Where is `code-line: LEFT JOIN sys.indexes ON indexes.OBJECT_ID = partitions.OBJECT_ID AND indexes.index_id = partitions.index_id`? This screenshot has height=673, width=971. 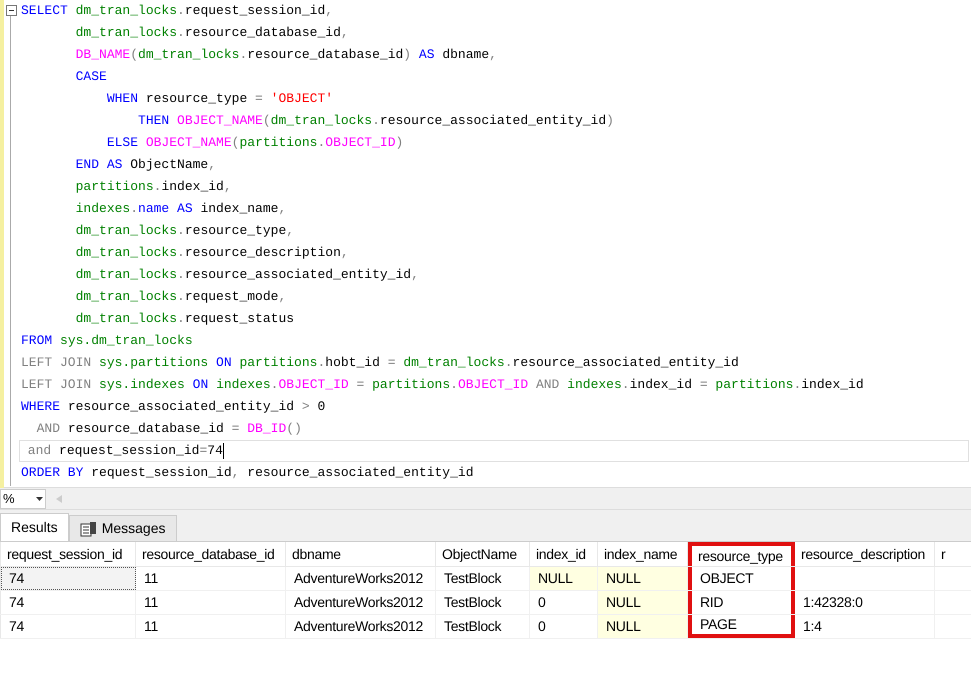 code-line: LEFT JOIN sys.indexes ON indexes.OBJECT_ID = partitions.OBJECT_ID AND indexes.index_id = partitions.index_id is located at coordinates (442, 385).